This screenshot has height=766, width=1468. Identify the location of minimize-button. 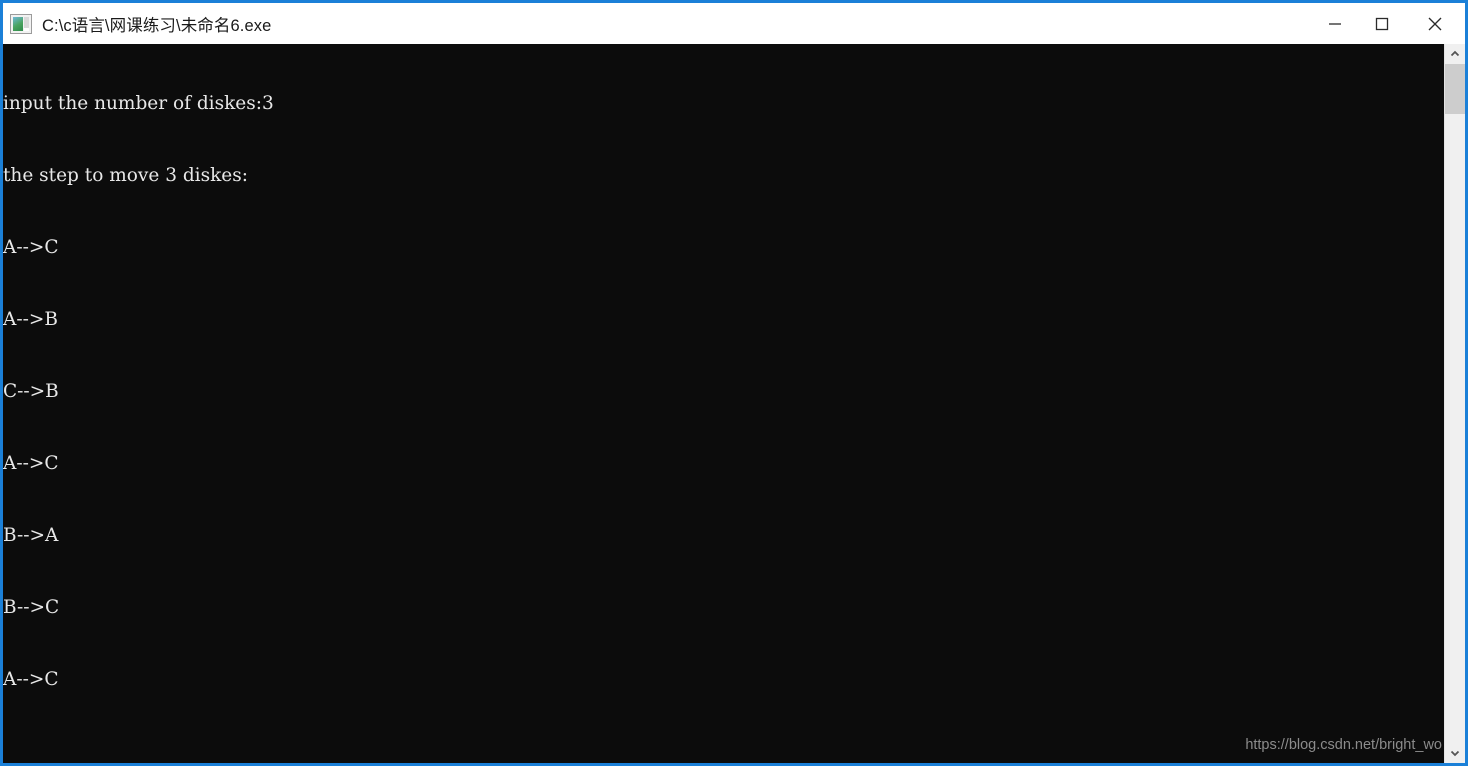
(1334, 23).